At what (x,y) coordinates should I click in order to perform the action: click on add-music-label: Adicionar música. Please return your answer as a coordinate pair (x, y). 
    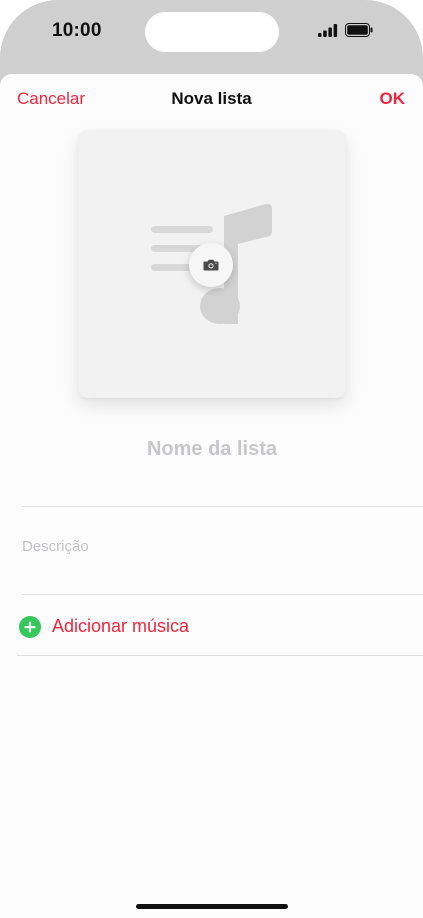
    Looking at the image, I should click on (121, 626).